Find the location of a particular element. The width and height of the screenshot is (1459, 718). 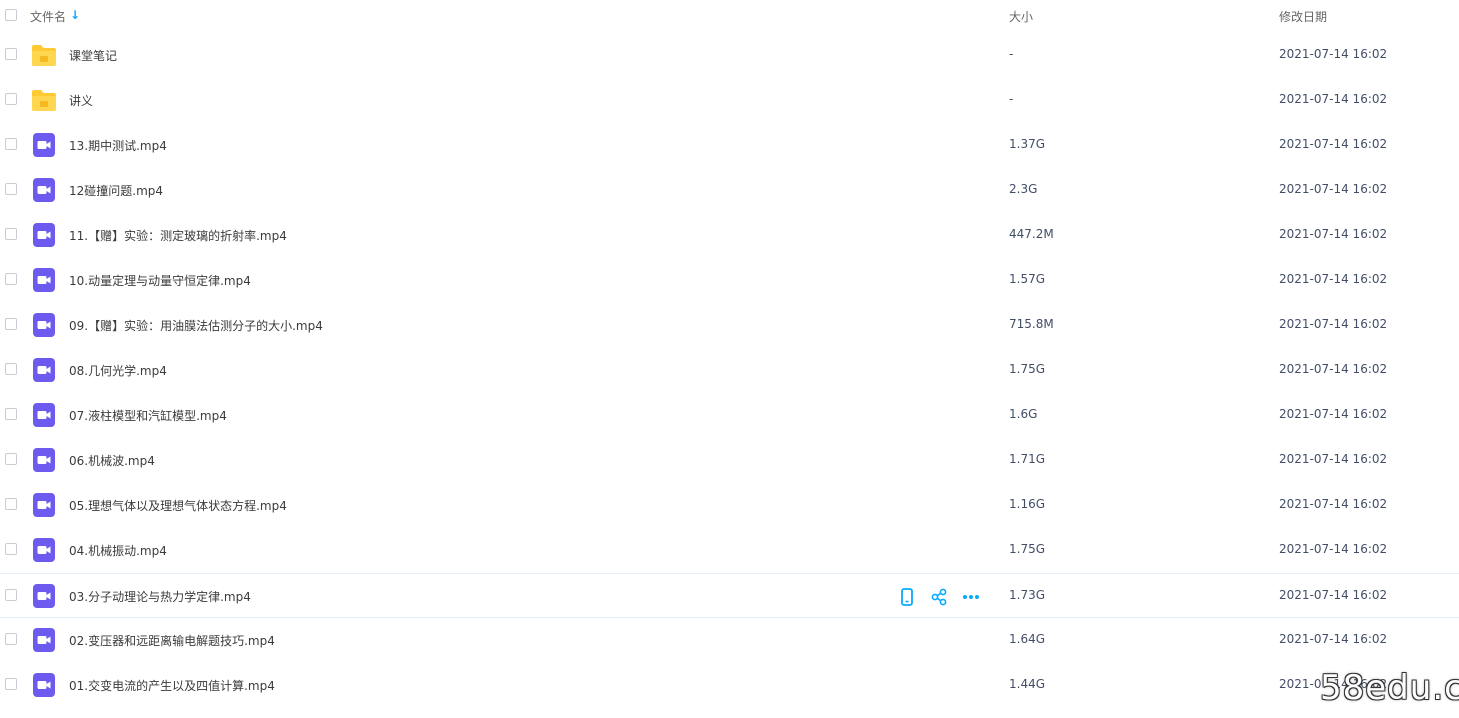

file-name-link: 讲义 is located at coordinates (81, 100).